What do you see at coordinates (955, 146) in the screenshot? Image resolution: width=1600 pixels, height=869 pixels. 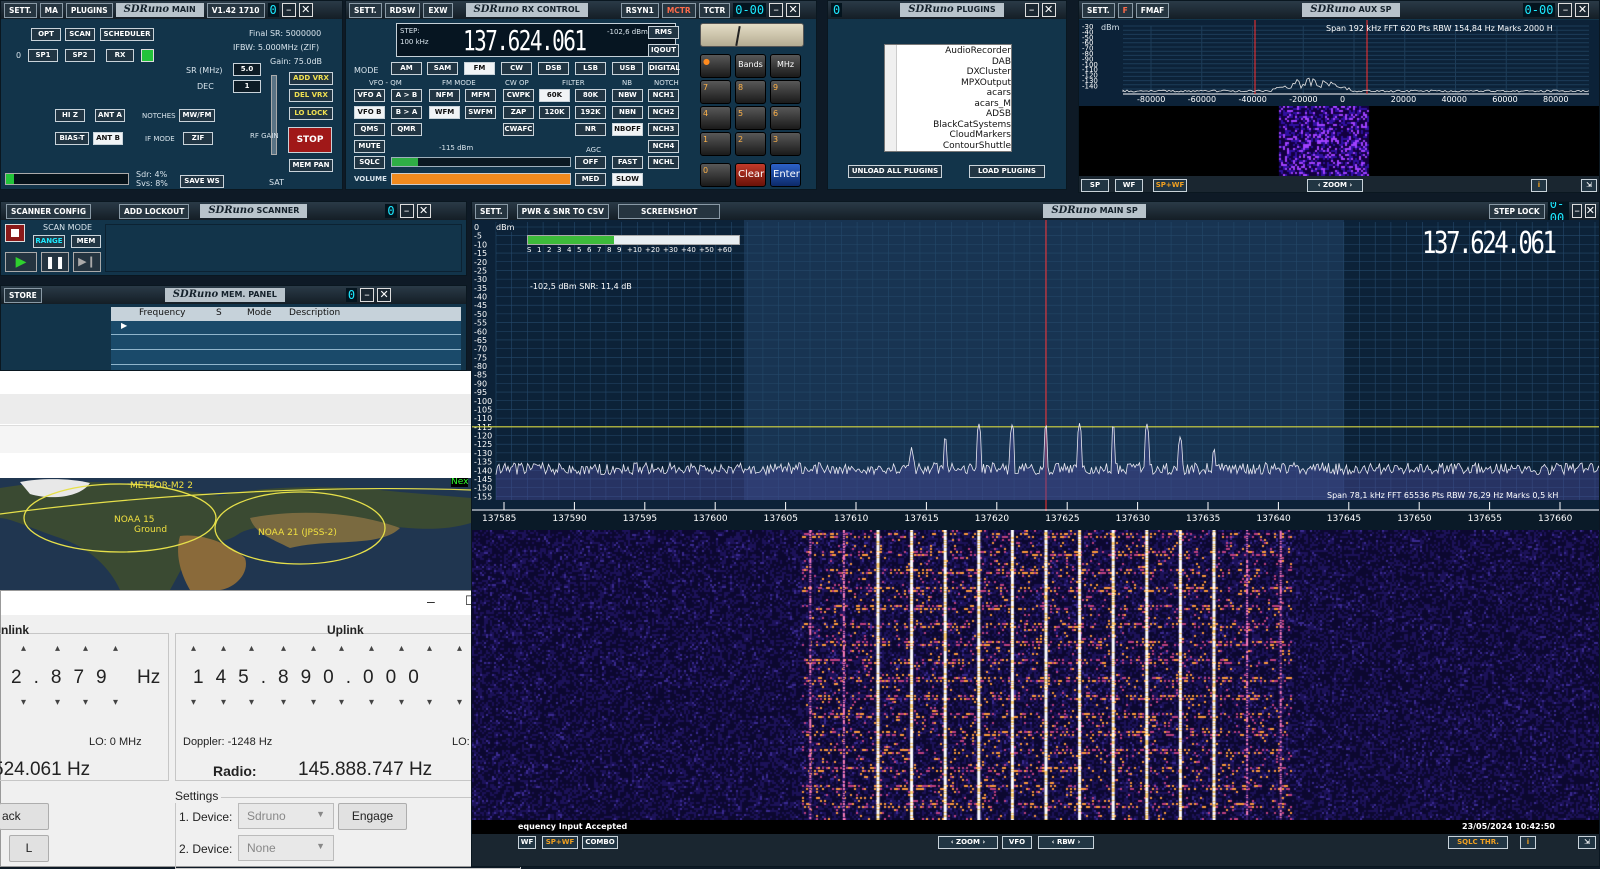 I see `plugin-list-item: ContourShuttle` at bounding box center [955, 146].